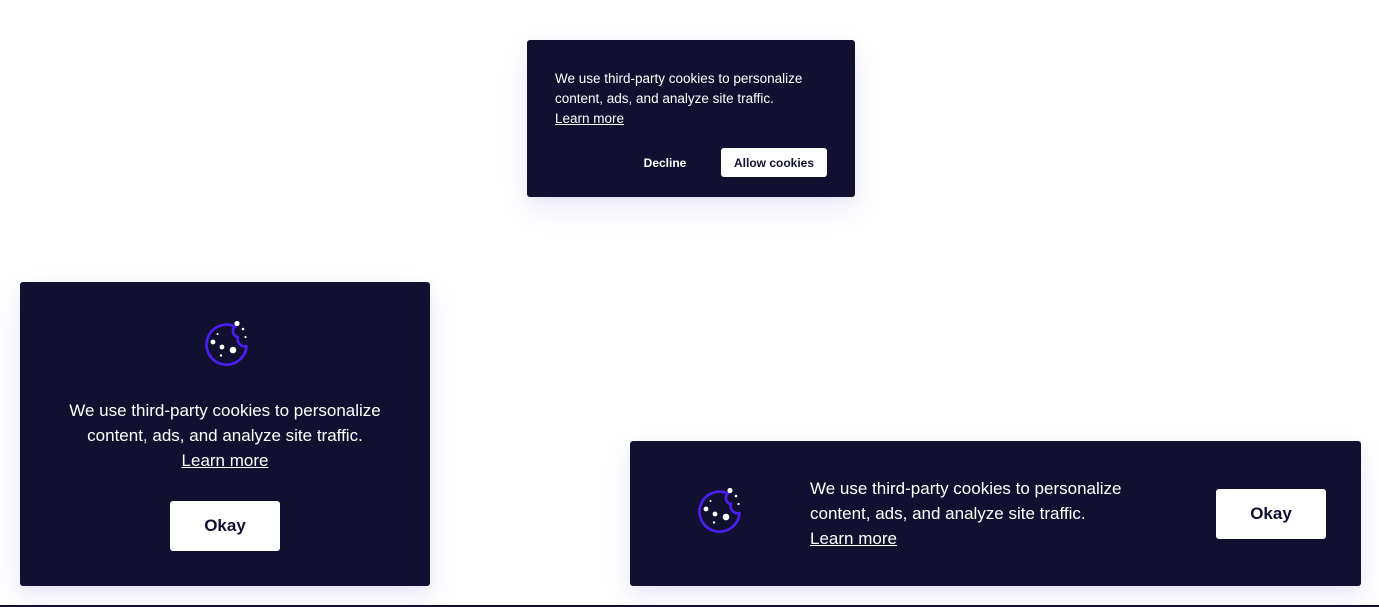 Image resolution: width=1379 pixels, height=607 pixels. What do you see at coordinates (665, 162) in the screenshot?
I see `decline-button: Decline` at bounding box center [665, 162].